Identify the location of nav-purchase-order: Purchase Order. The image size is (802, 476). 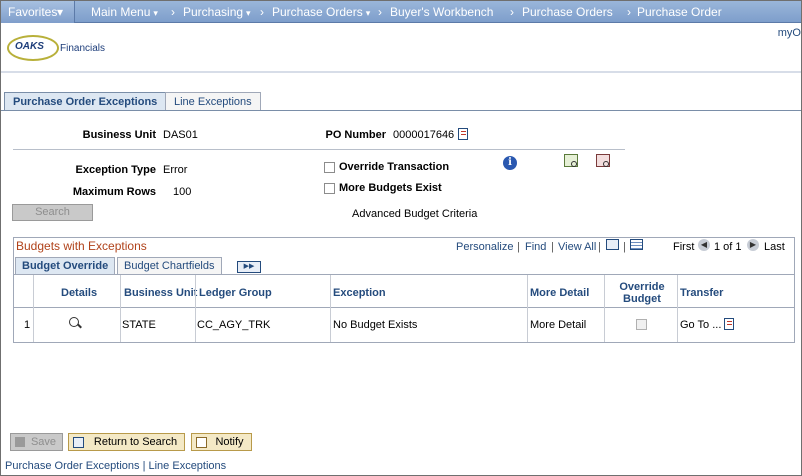
(679, 12).